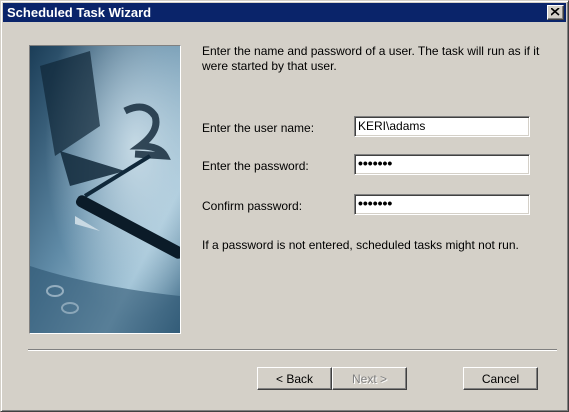  Describe the element at coordinates (255, 166) in the screenshot. I see `password-label: Enter the password:` at that location.